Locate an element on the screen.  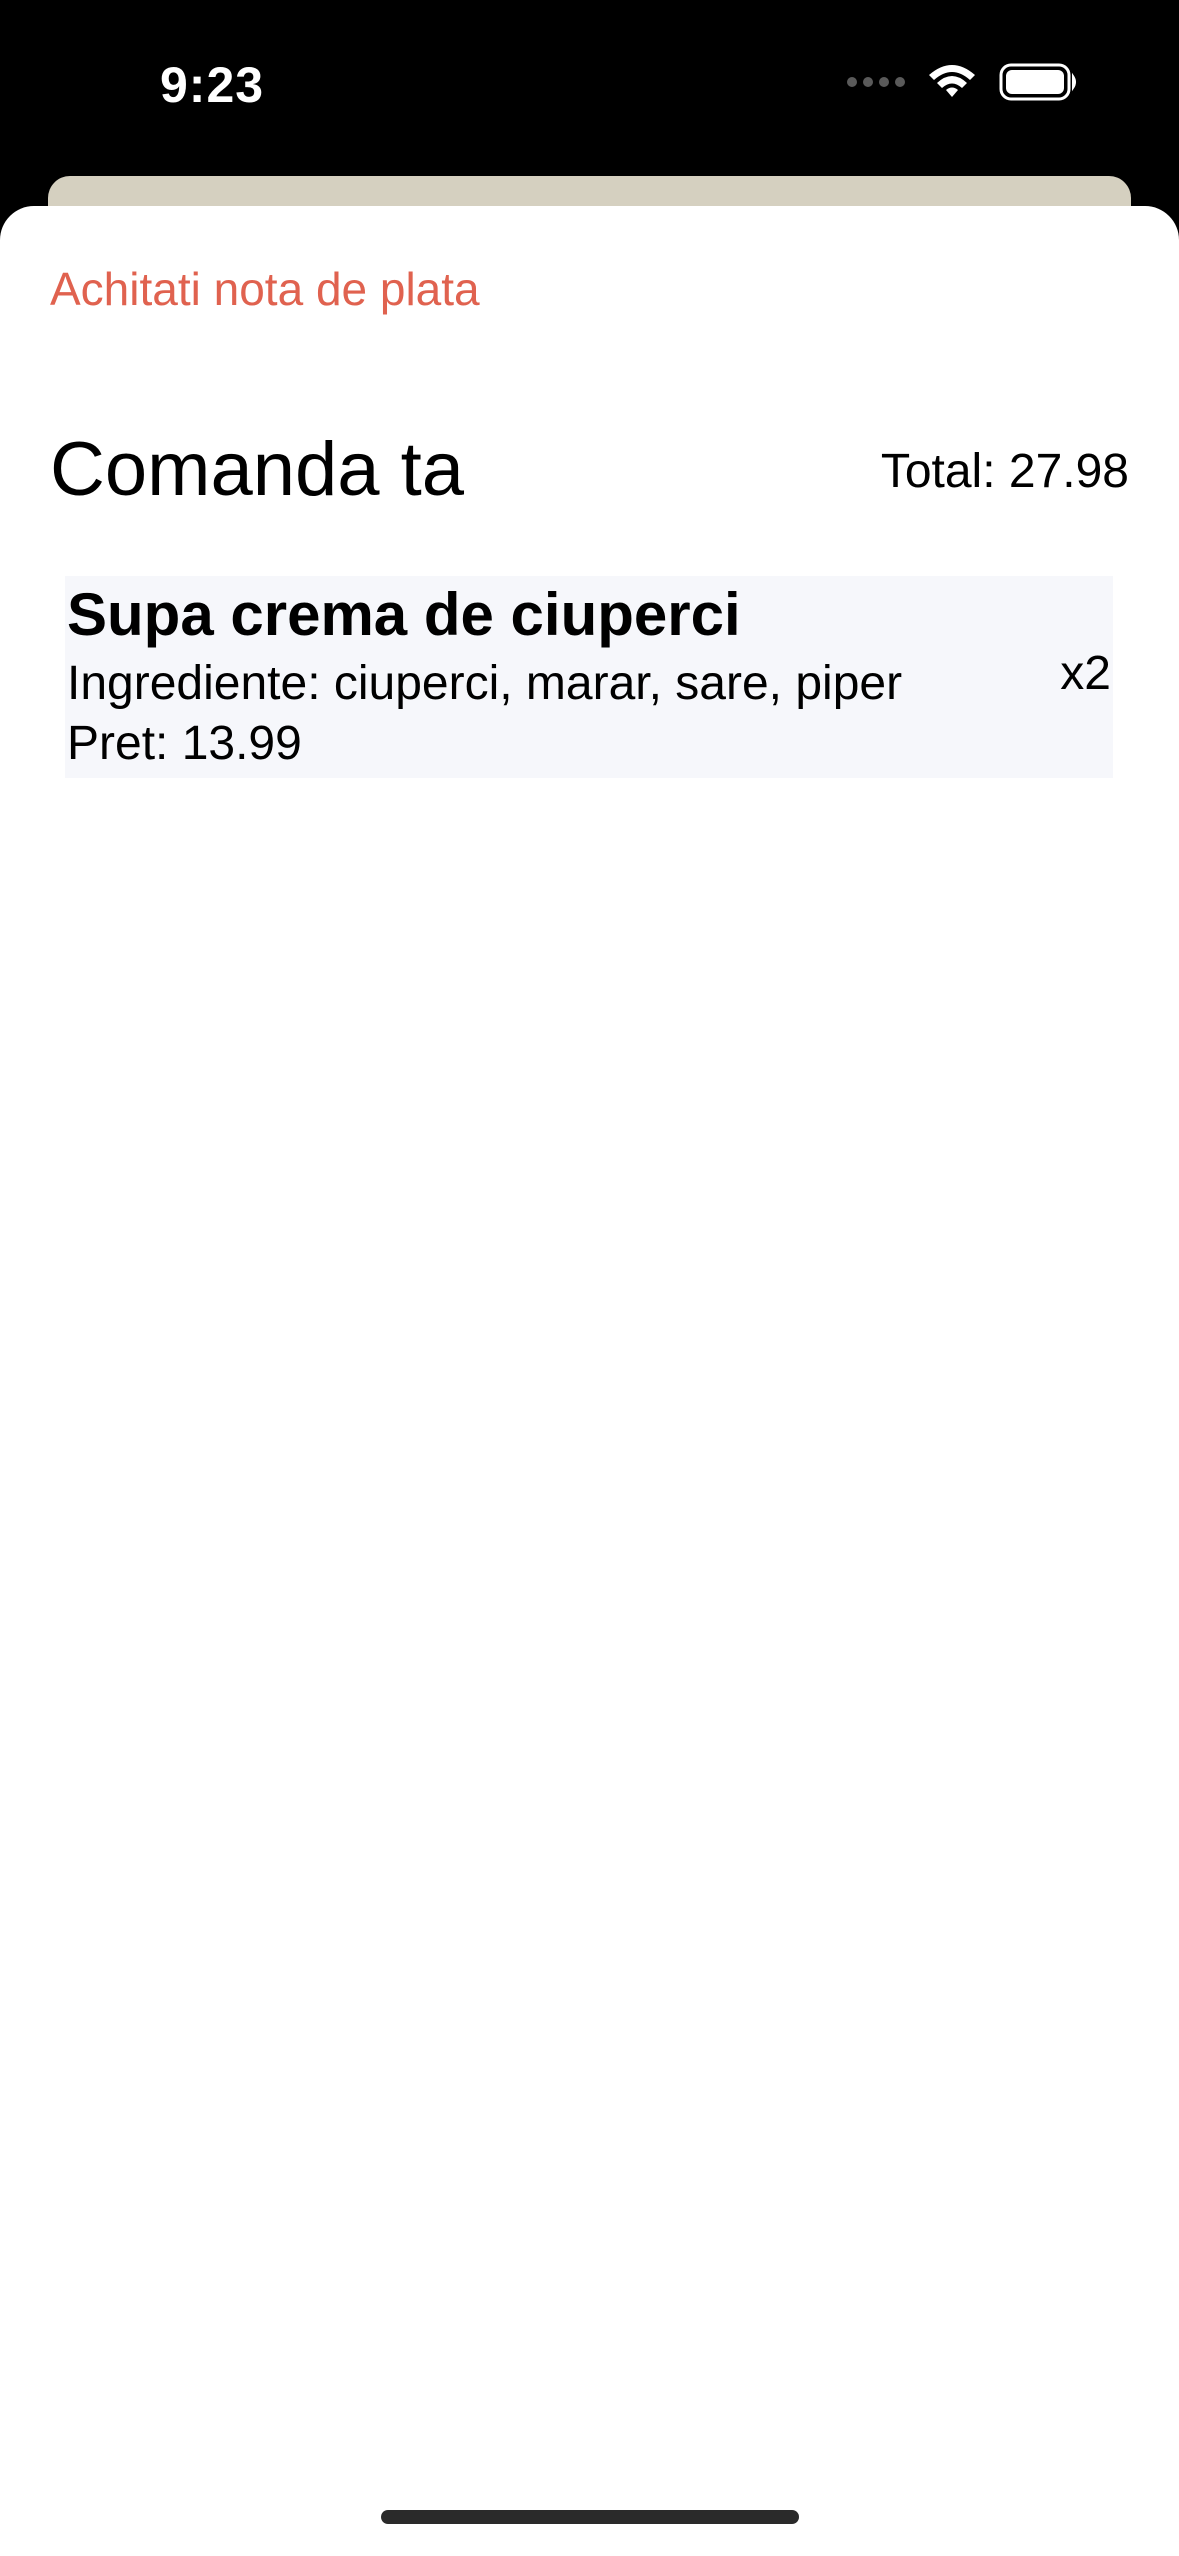
home-indicator is located at coordinates (590, 2517).